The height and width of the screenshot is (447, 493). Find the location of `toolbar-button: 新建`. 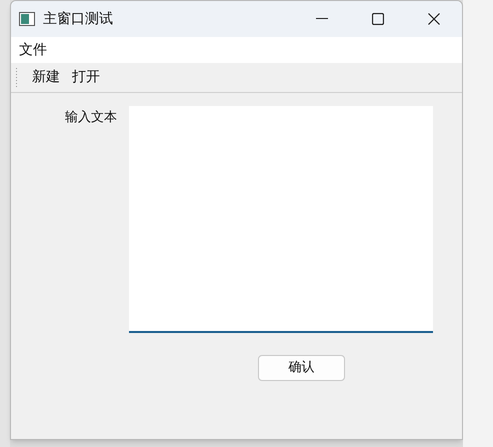

toolbar-button: 新建 is located at coordinates (46, 78).